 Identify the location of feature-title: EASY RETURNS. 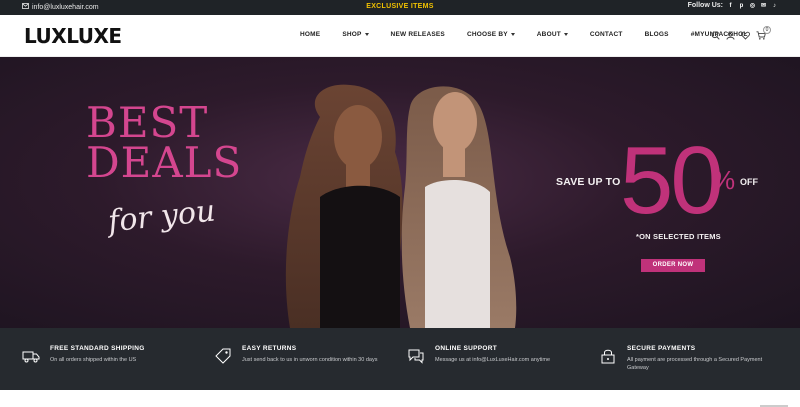
(269, 348).